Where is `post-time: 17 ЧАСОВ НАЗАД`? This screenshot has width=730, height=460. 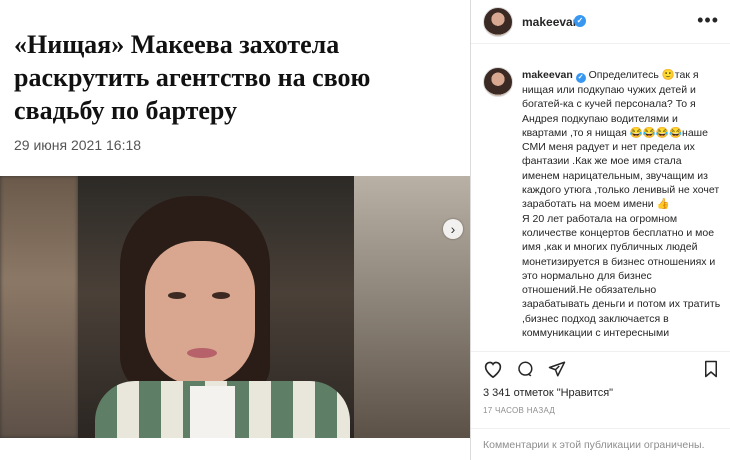 post-time: 17 ЧАСОВ НАЗАД is located at coordinates (519, 410).